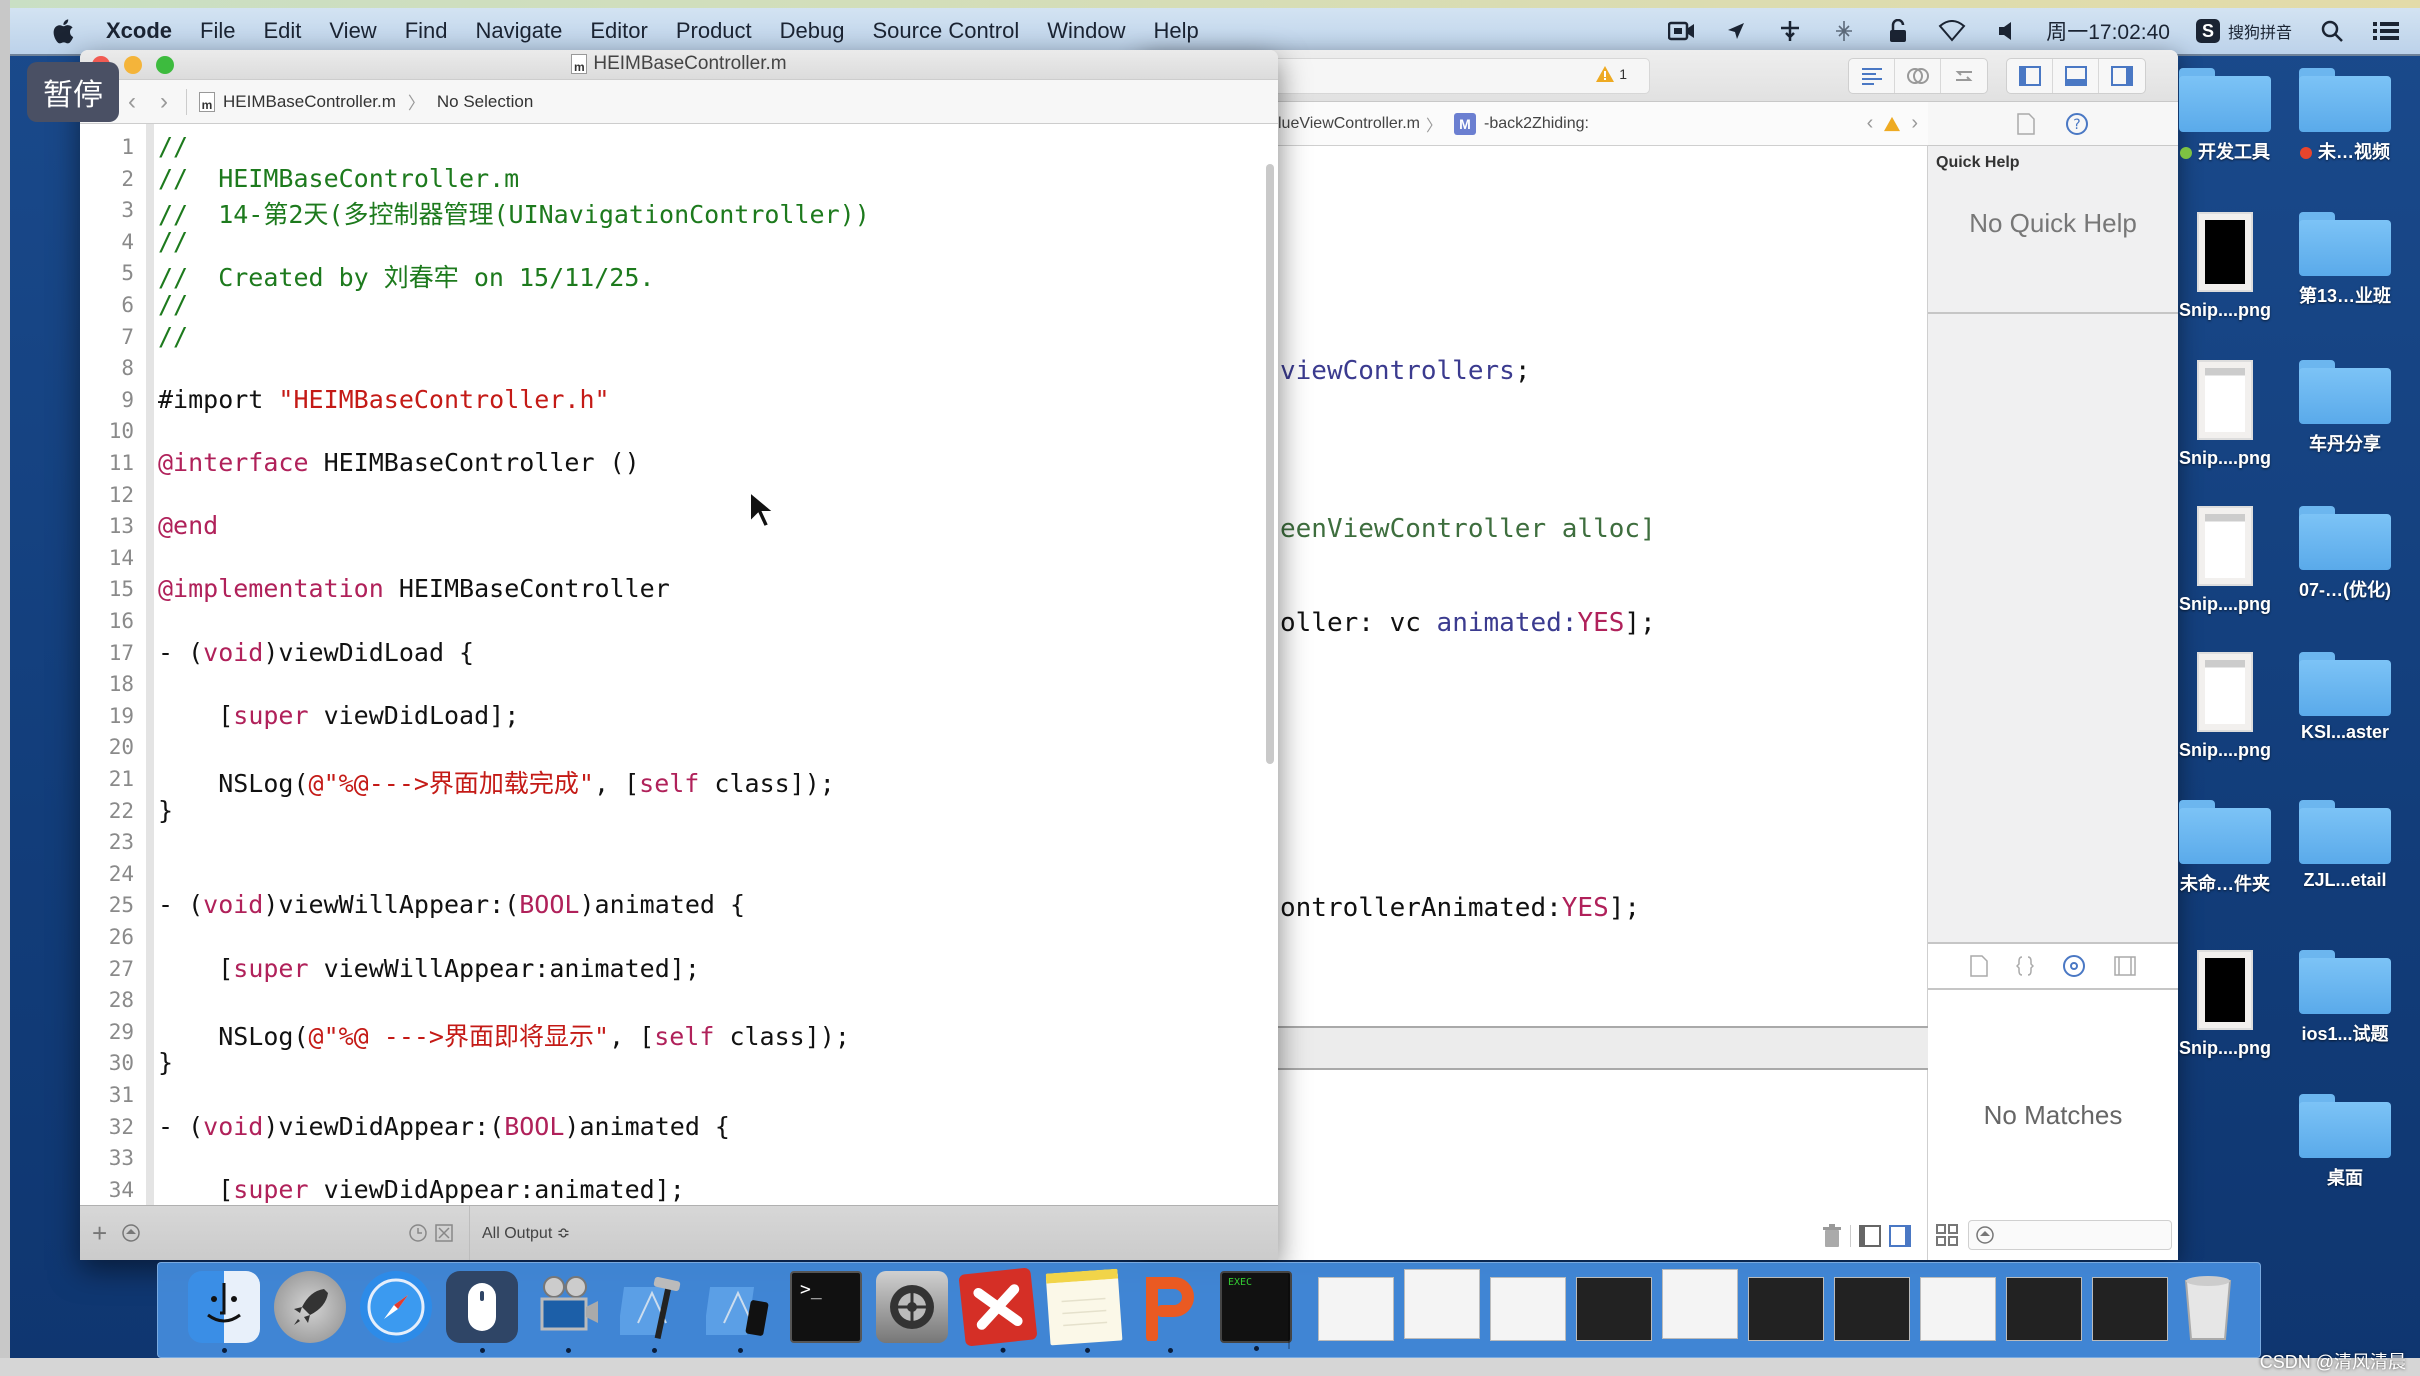 Image resolution: width=2420 pixels, height=1376 pixels. Describe the element at coordinates (679, 938) in the screenshot. I see `code-line: 26` at that location.